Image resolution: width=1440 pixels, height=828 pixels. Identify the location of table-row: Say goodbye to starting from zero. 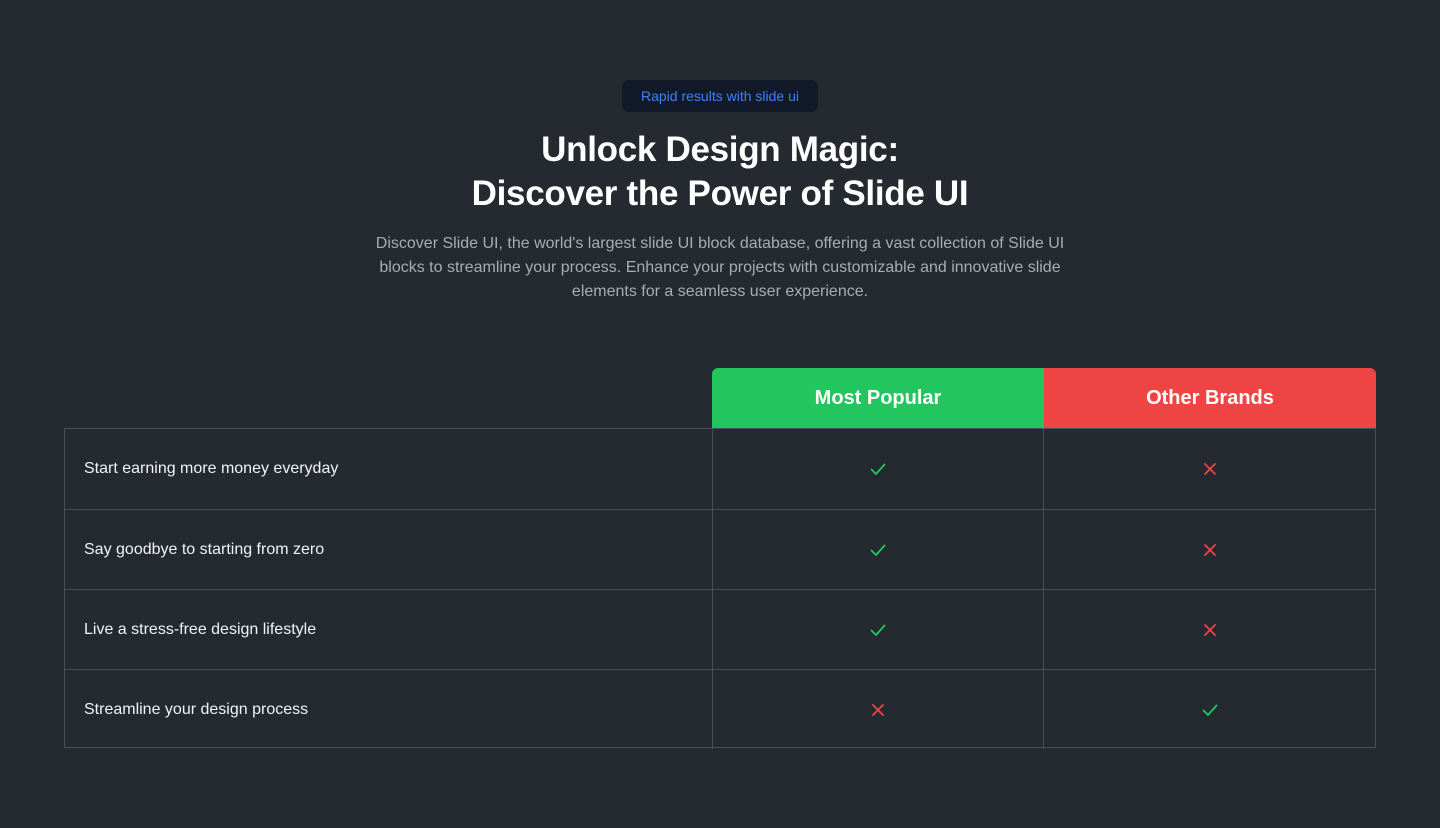
(720, 549).